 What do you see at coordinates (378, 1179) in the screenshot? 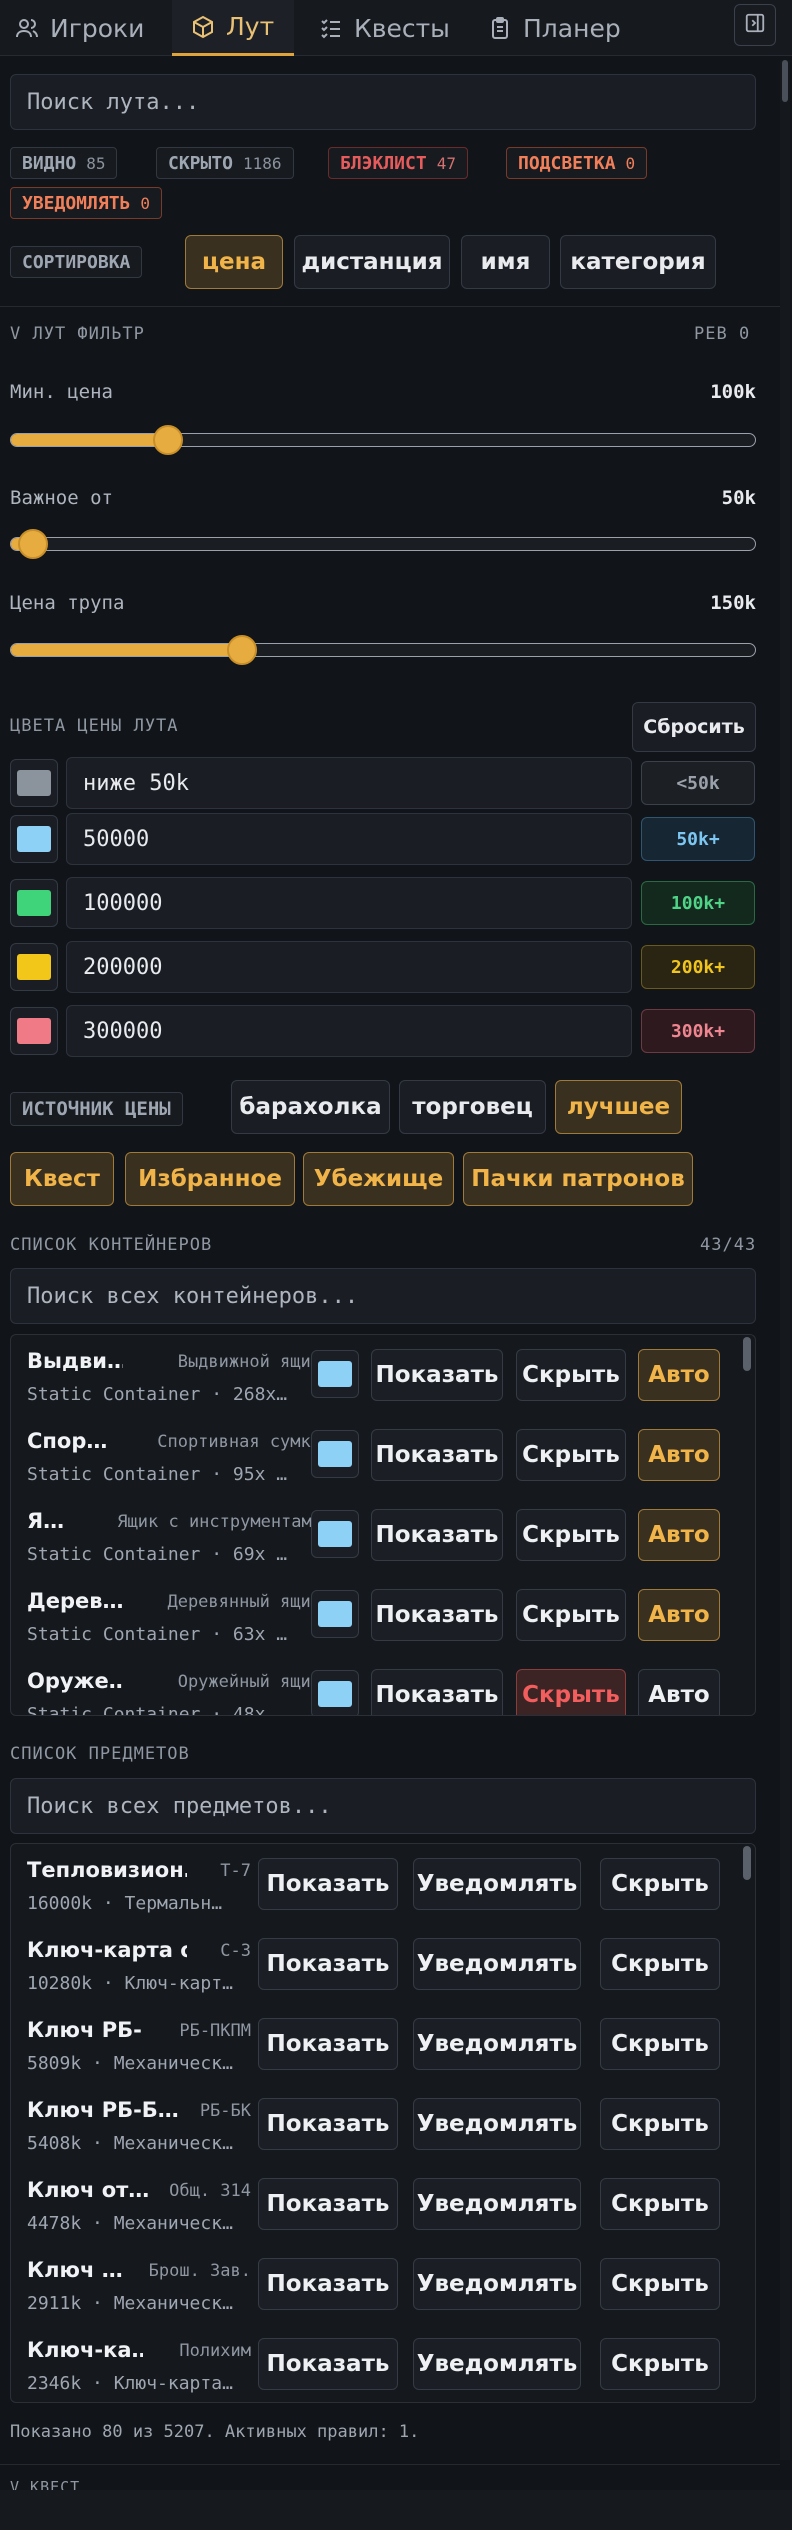
I see `category-hideout-button: Убежище` at bounding box center [378, 1179].